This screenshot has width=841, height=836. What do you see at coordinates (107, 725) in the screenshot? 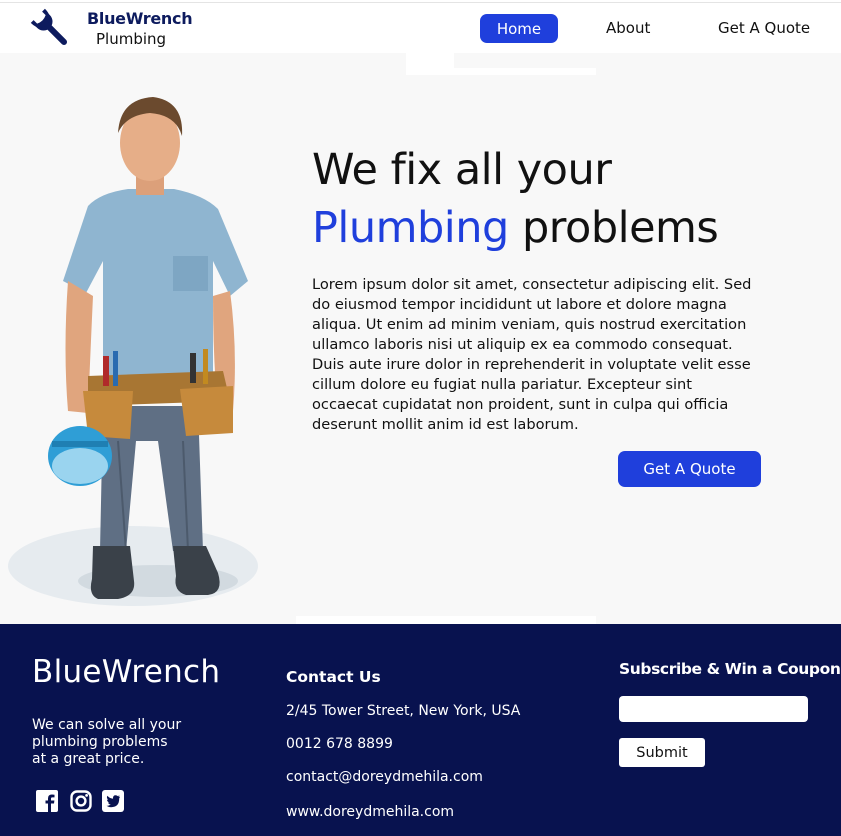
I see `footer-tagline-line: We can solve all your` at bounding box center [107, 725].